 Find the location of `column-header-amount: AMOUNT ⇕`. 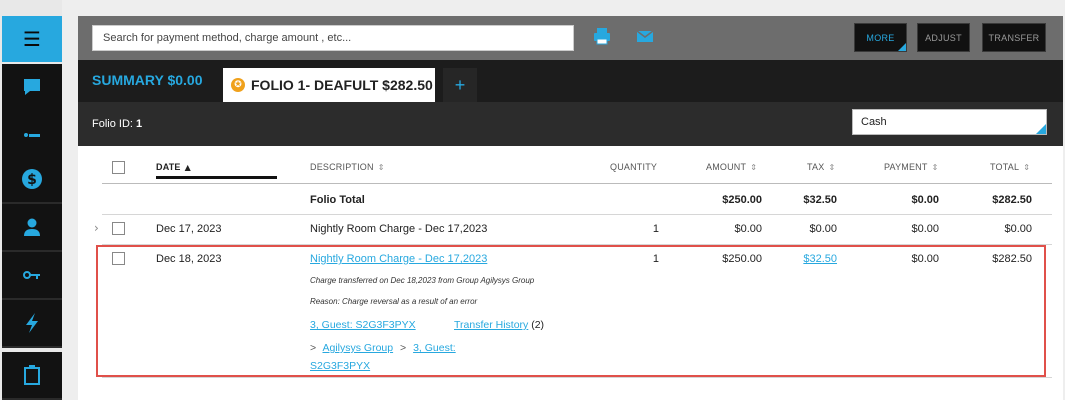

column-header-amount: AMOUNT ⇕ is located at coordinates (731, 167).